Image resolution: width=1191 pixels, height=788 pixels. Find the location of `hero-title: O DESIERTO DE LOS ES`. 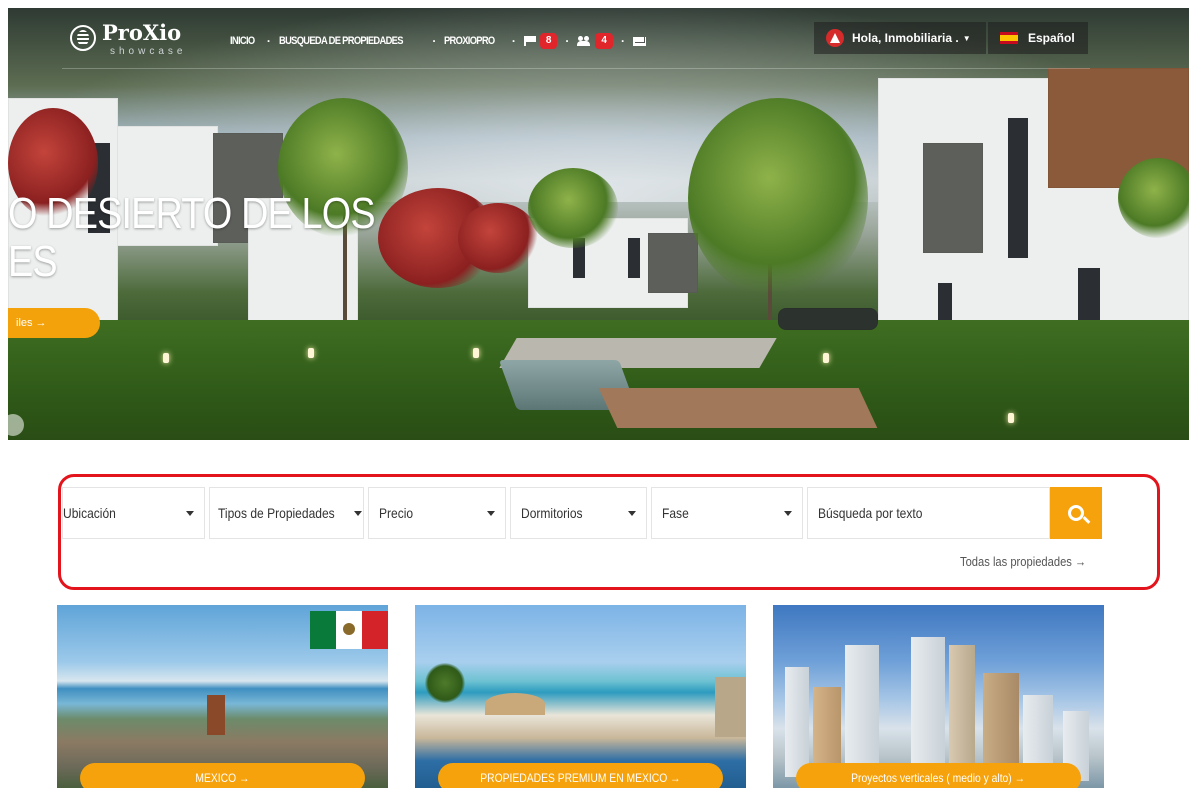

hero-title: O DESIERTO DE LOS ES is located at coordinates (192, 237).